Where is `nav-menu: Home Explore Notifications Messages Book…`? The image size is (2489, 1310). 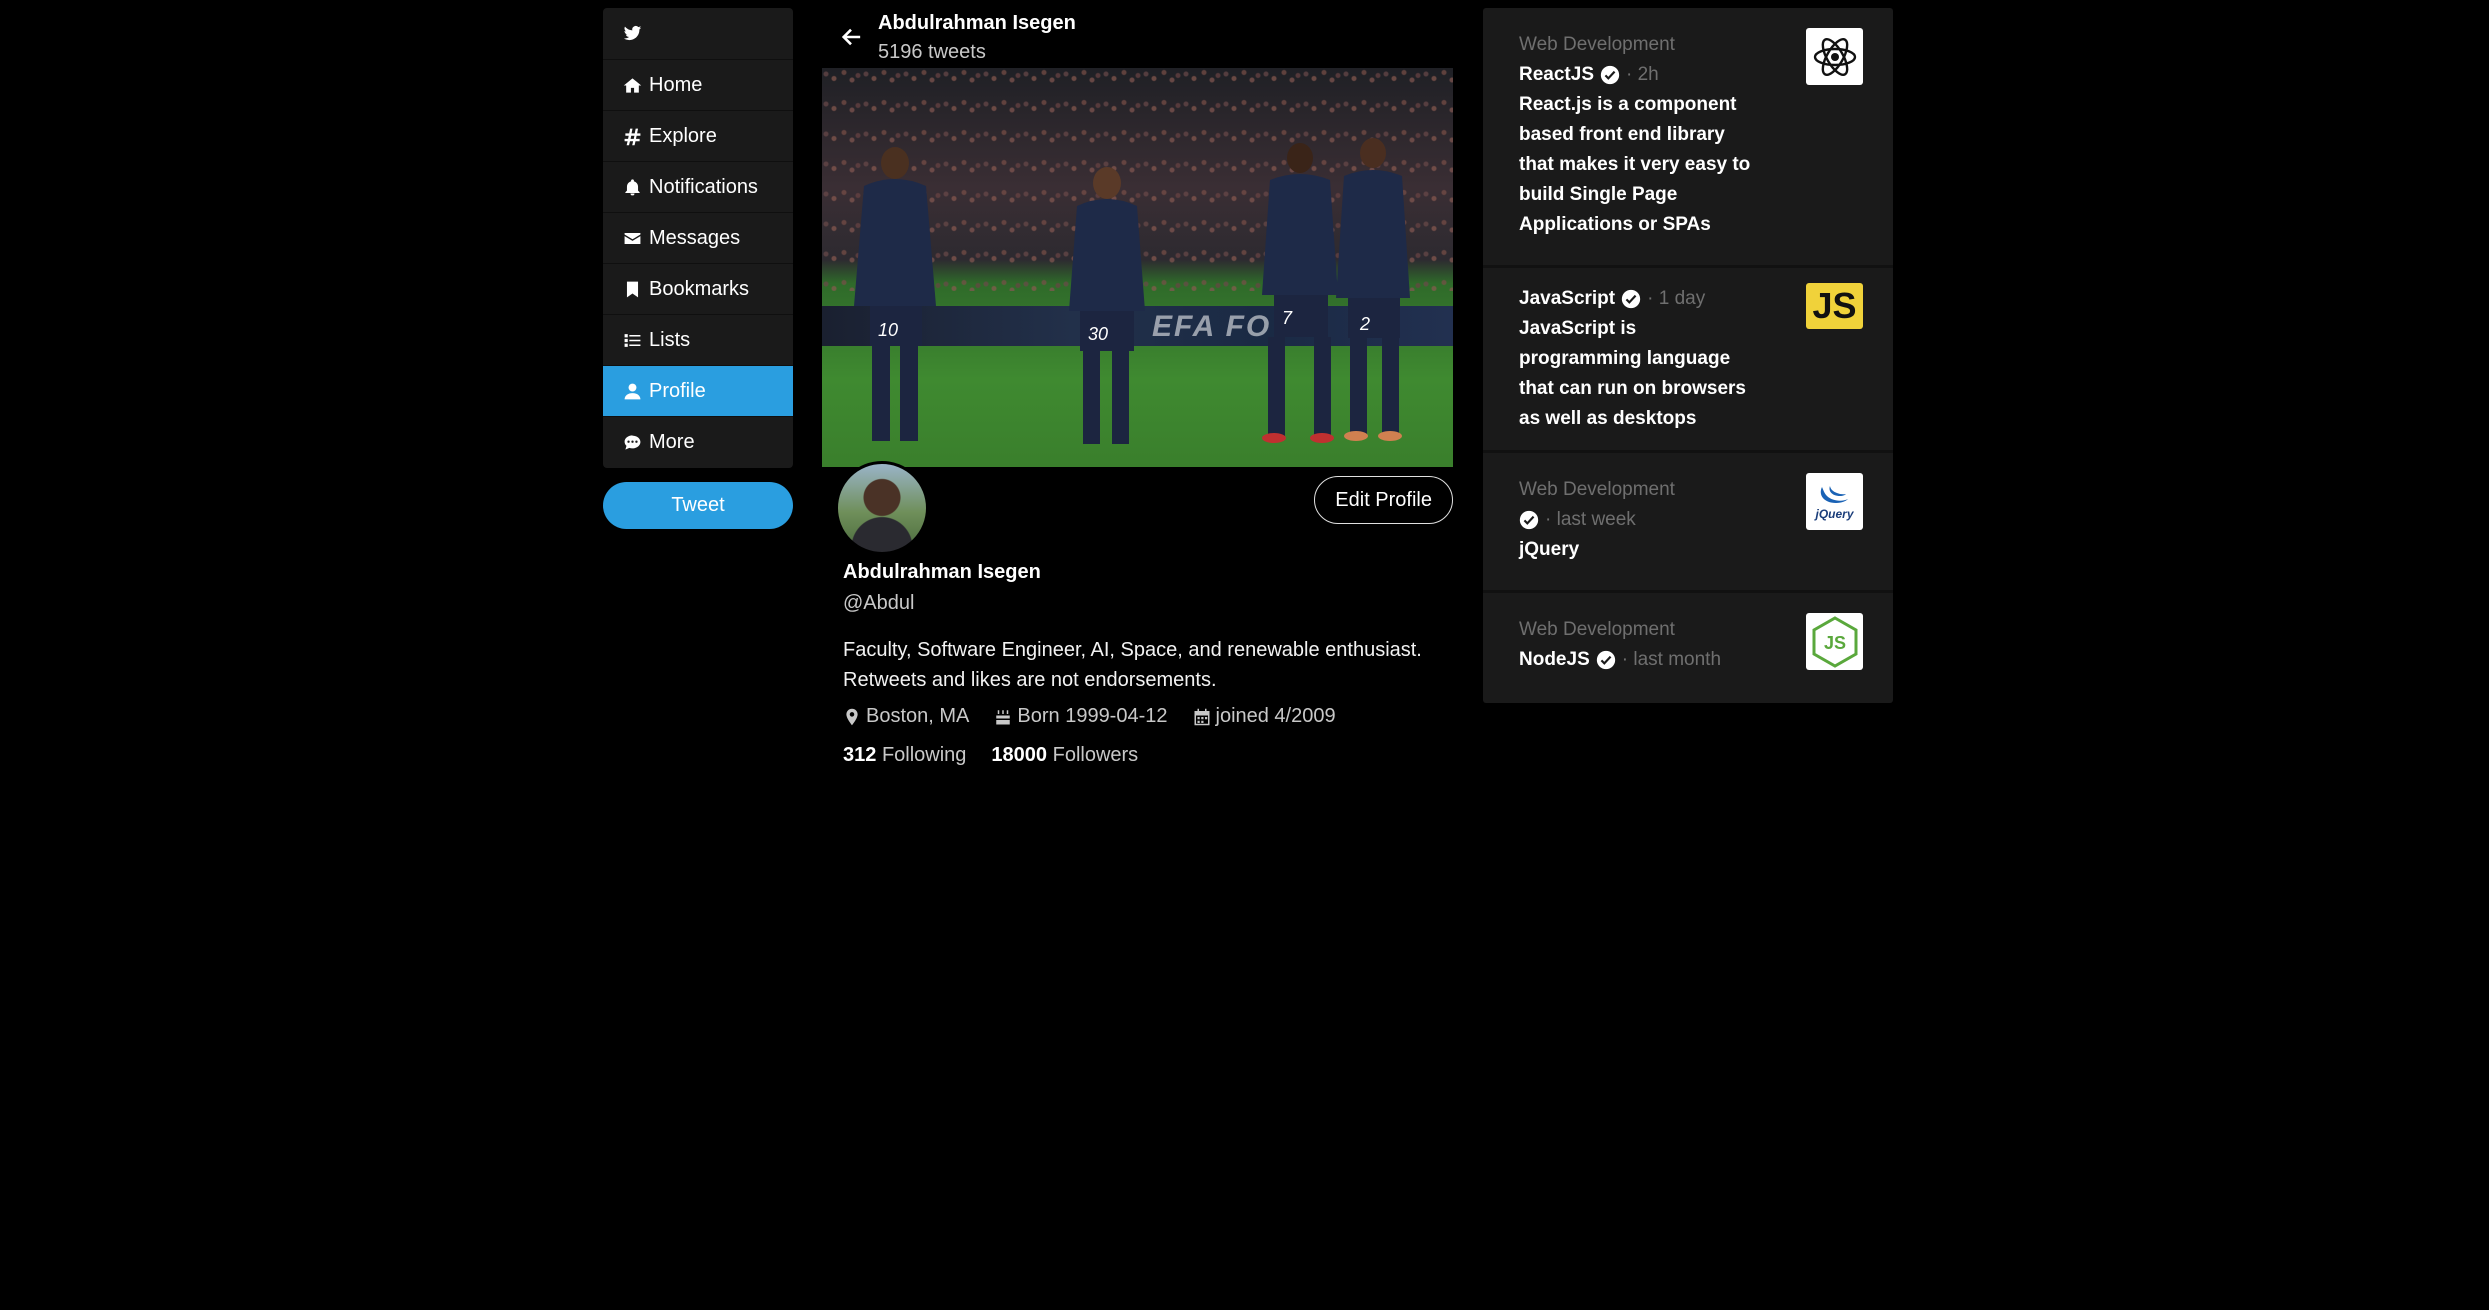
nav-menu: Home Explore Notifications Messages Book… is located at coordinates (698, 238).